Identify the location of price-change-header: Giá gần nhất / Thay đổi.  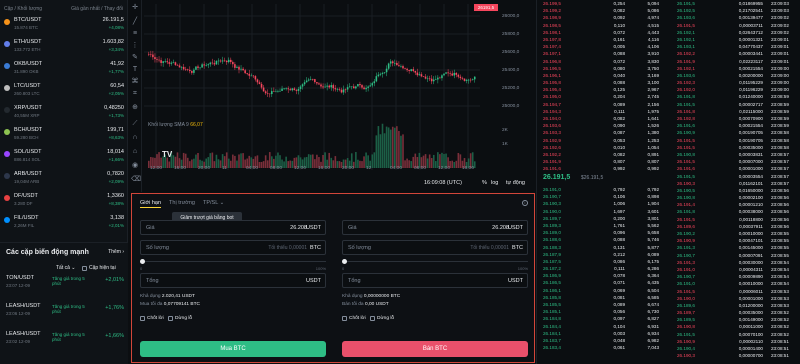
(97, 9).